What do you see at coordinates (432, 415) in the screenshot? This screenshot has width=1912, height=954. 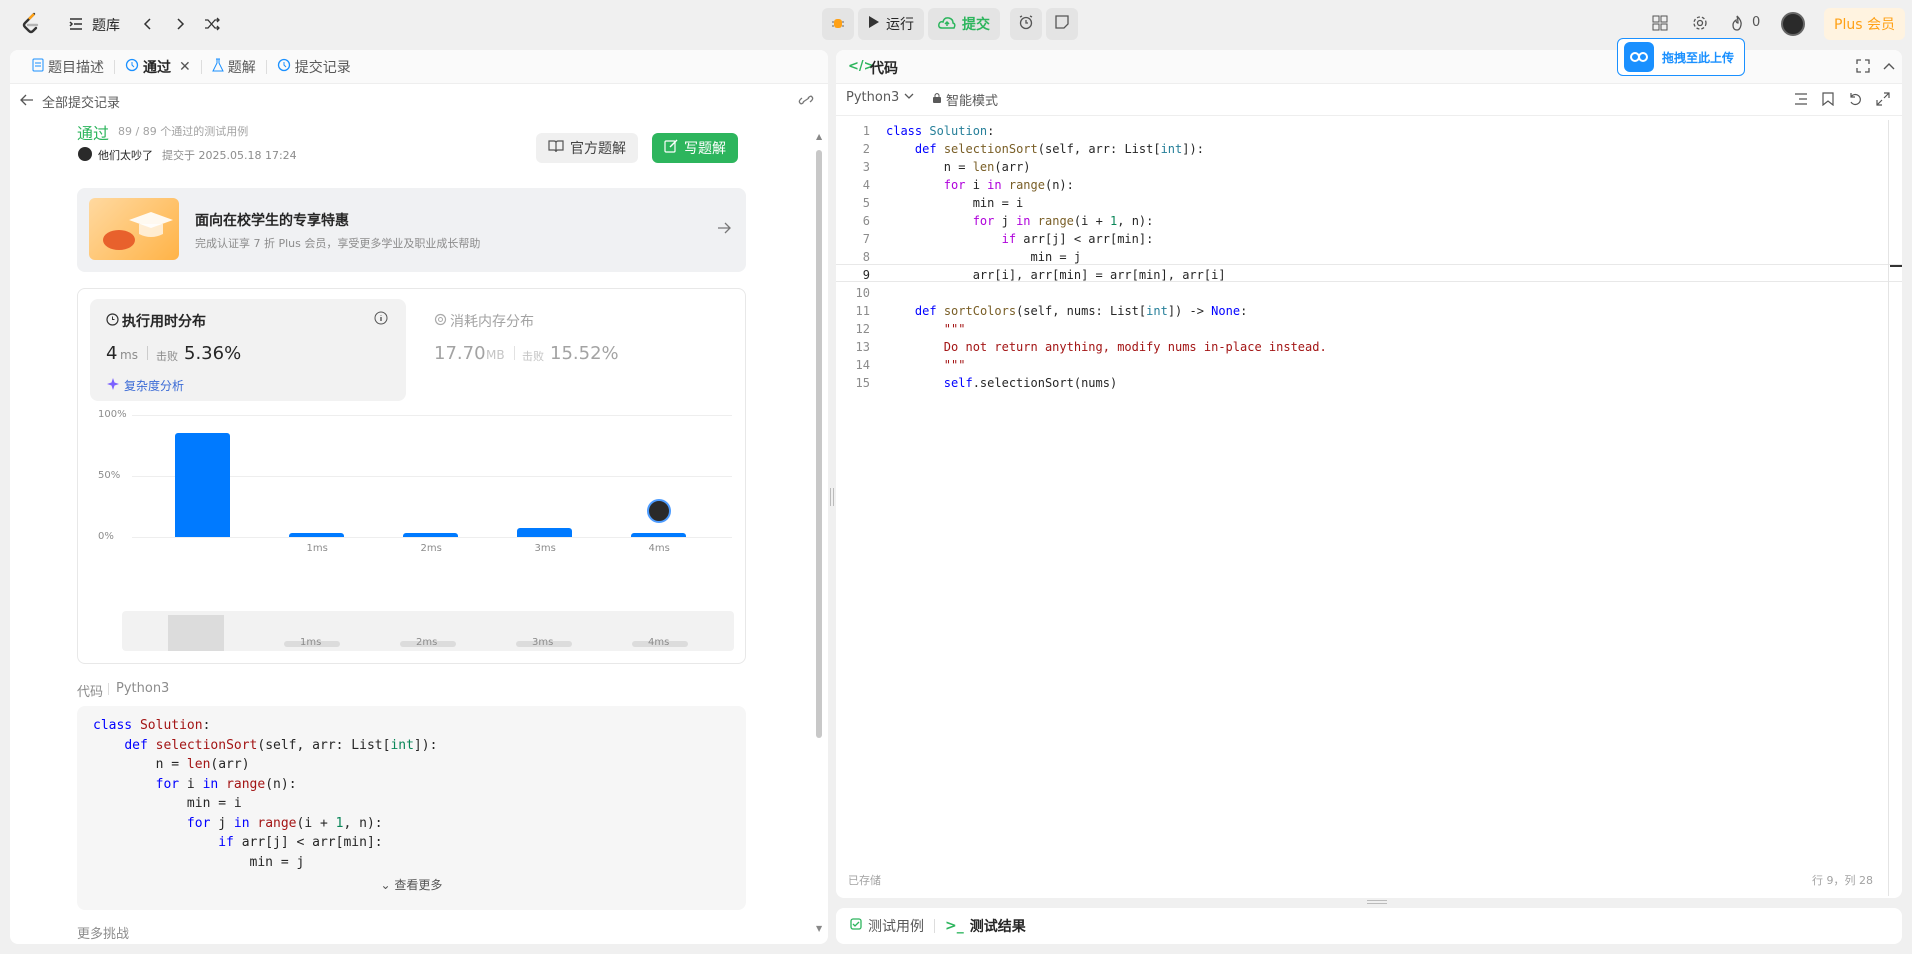 I see `grid-line` at bounding box center [432, 415].